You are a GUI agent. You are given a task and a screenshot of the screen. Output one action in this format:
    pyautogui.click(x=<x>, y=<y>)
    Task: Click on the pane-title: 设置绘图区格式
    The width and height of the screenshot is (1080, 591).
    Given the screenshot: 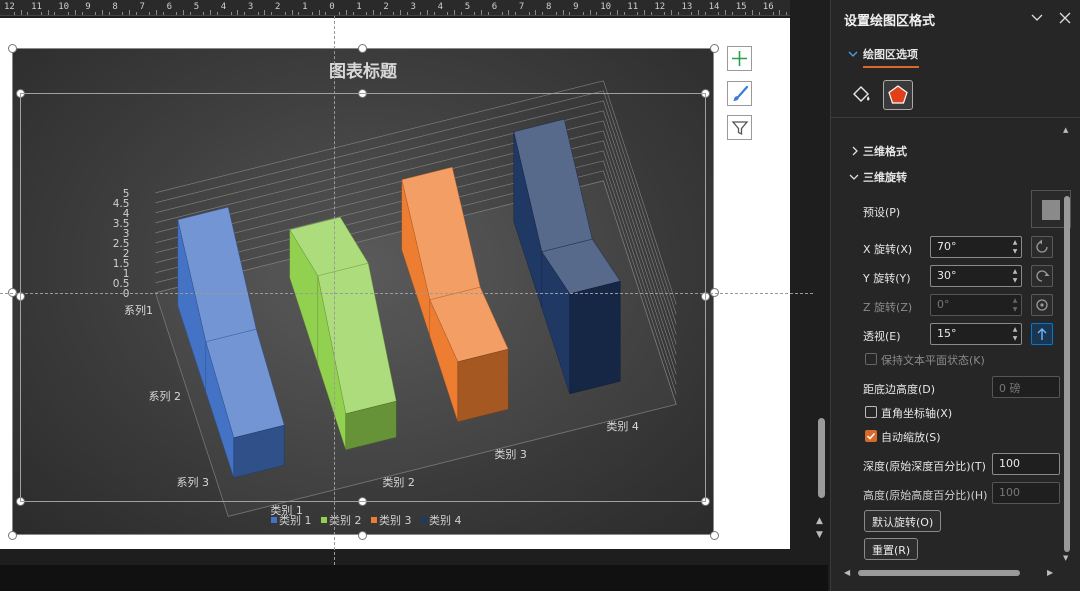 What is the action you would take?
    pyautogui.click(x=890, y=21)
    